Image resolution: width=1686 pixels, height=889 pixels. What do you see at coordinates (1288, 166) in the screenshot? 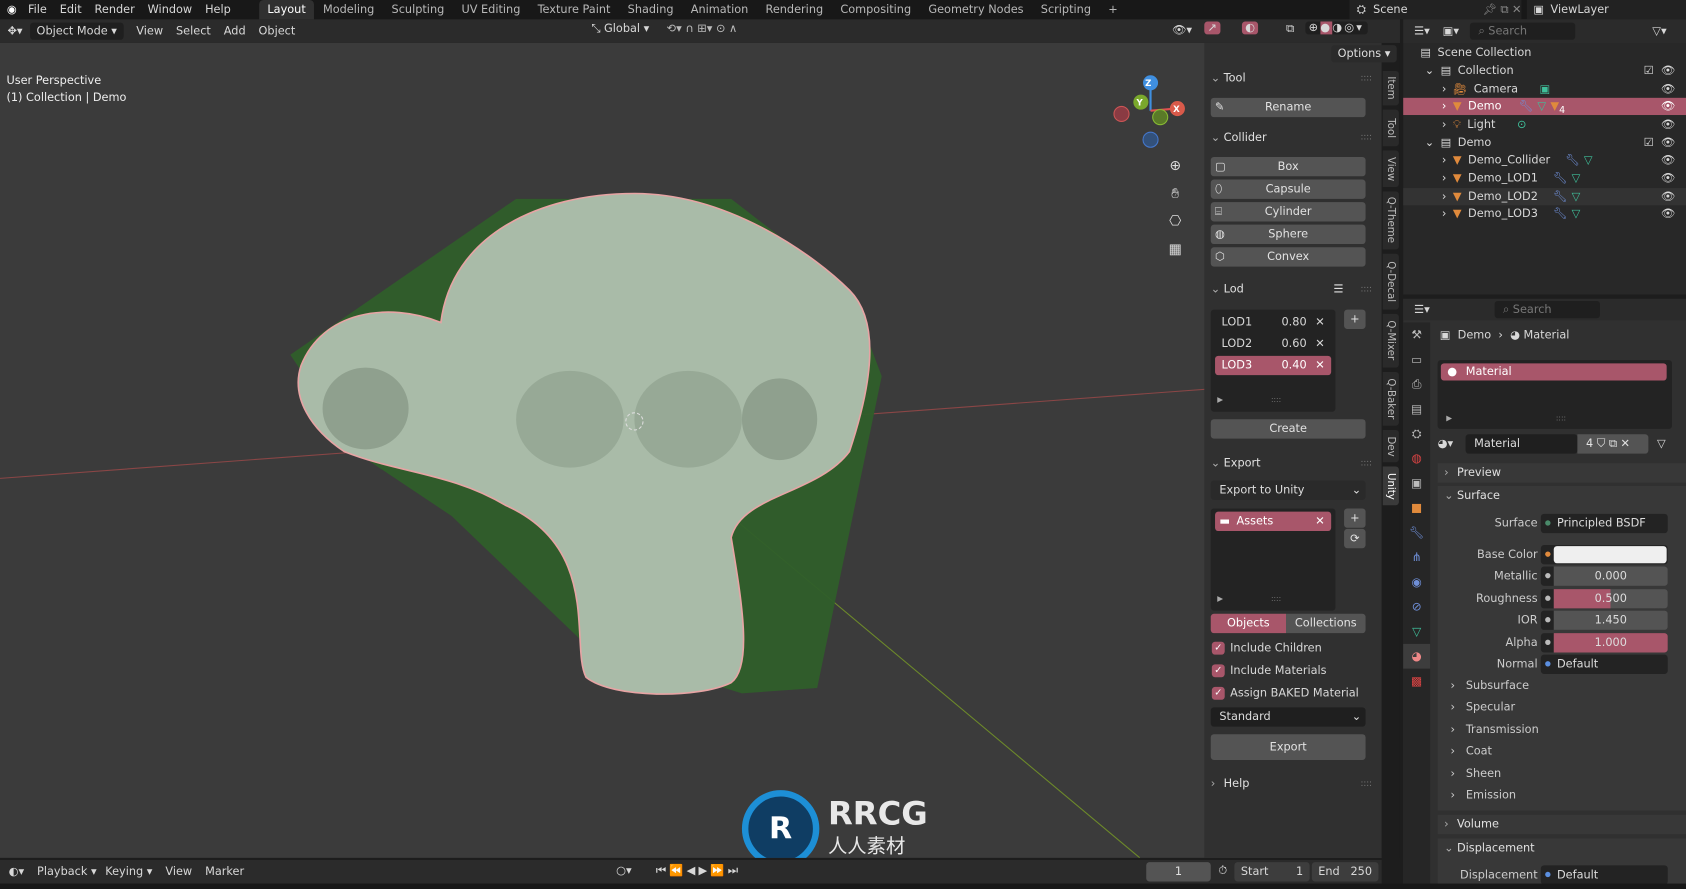
I see `box-collider-button: ▢ Box` at bounding box center [1288, 166].